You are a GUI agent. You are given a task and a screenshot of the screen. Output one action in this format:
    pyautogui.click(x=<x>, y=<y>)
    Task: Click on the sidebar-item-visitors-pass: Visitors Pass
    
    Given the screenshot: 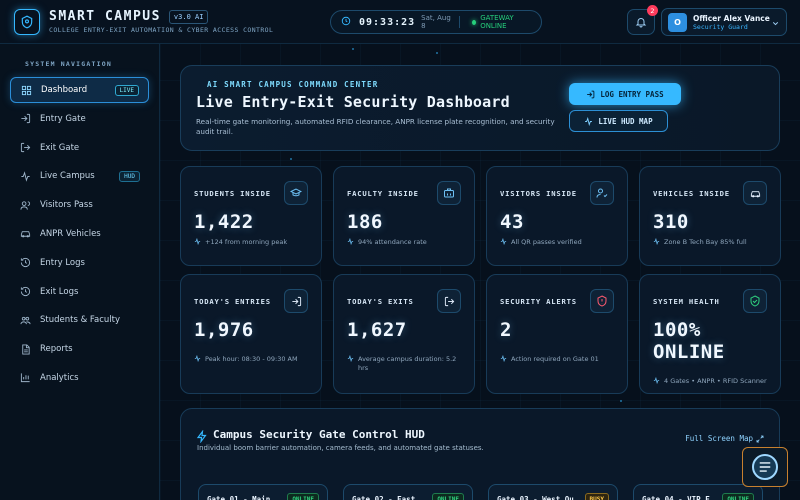 What is the action you would take?
    pyautogui.click(x=79, y=205)
    